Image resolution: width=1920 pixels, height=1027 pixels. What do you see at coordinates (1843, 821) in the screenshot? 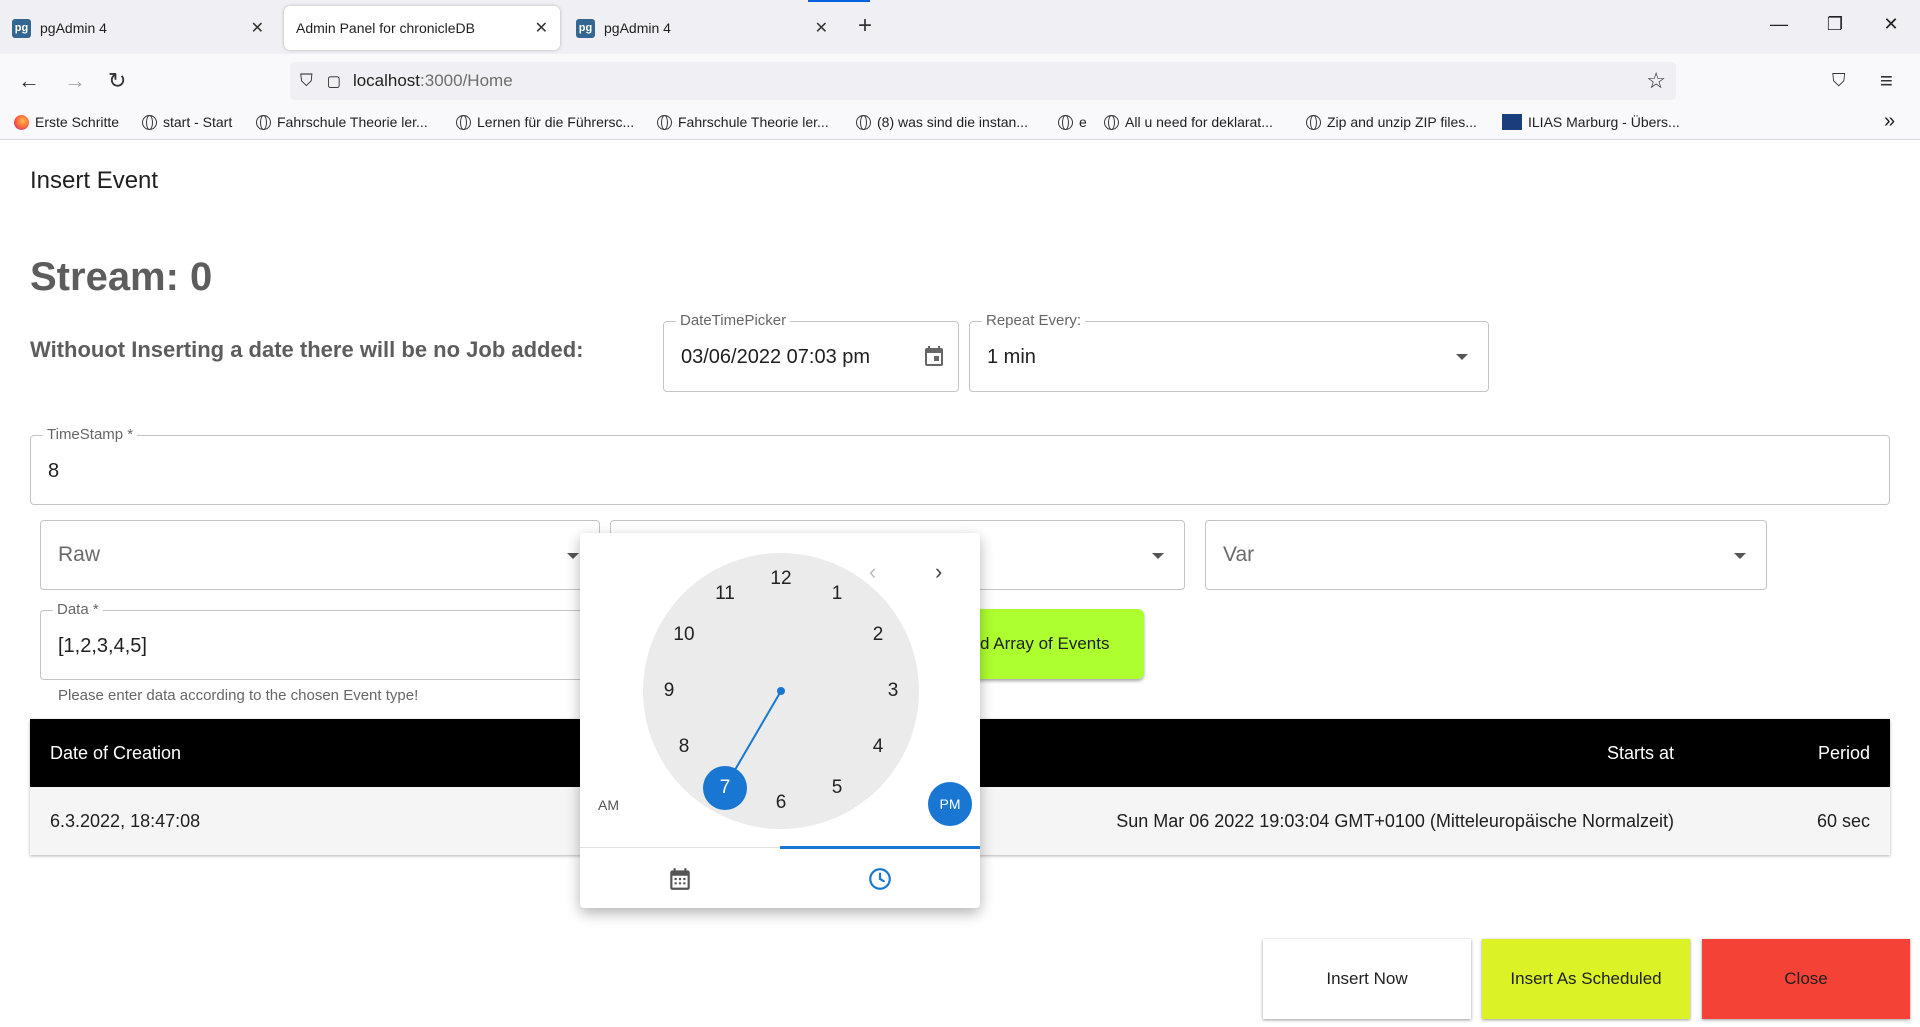
I see `cell-period: 60 sec` at bounding box center [1843, 821].